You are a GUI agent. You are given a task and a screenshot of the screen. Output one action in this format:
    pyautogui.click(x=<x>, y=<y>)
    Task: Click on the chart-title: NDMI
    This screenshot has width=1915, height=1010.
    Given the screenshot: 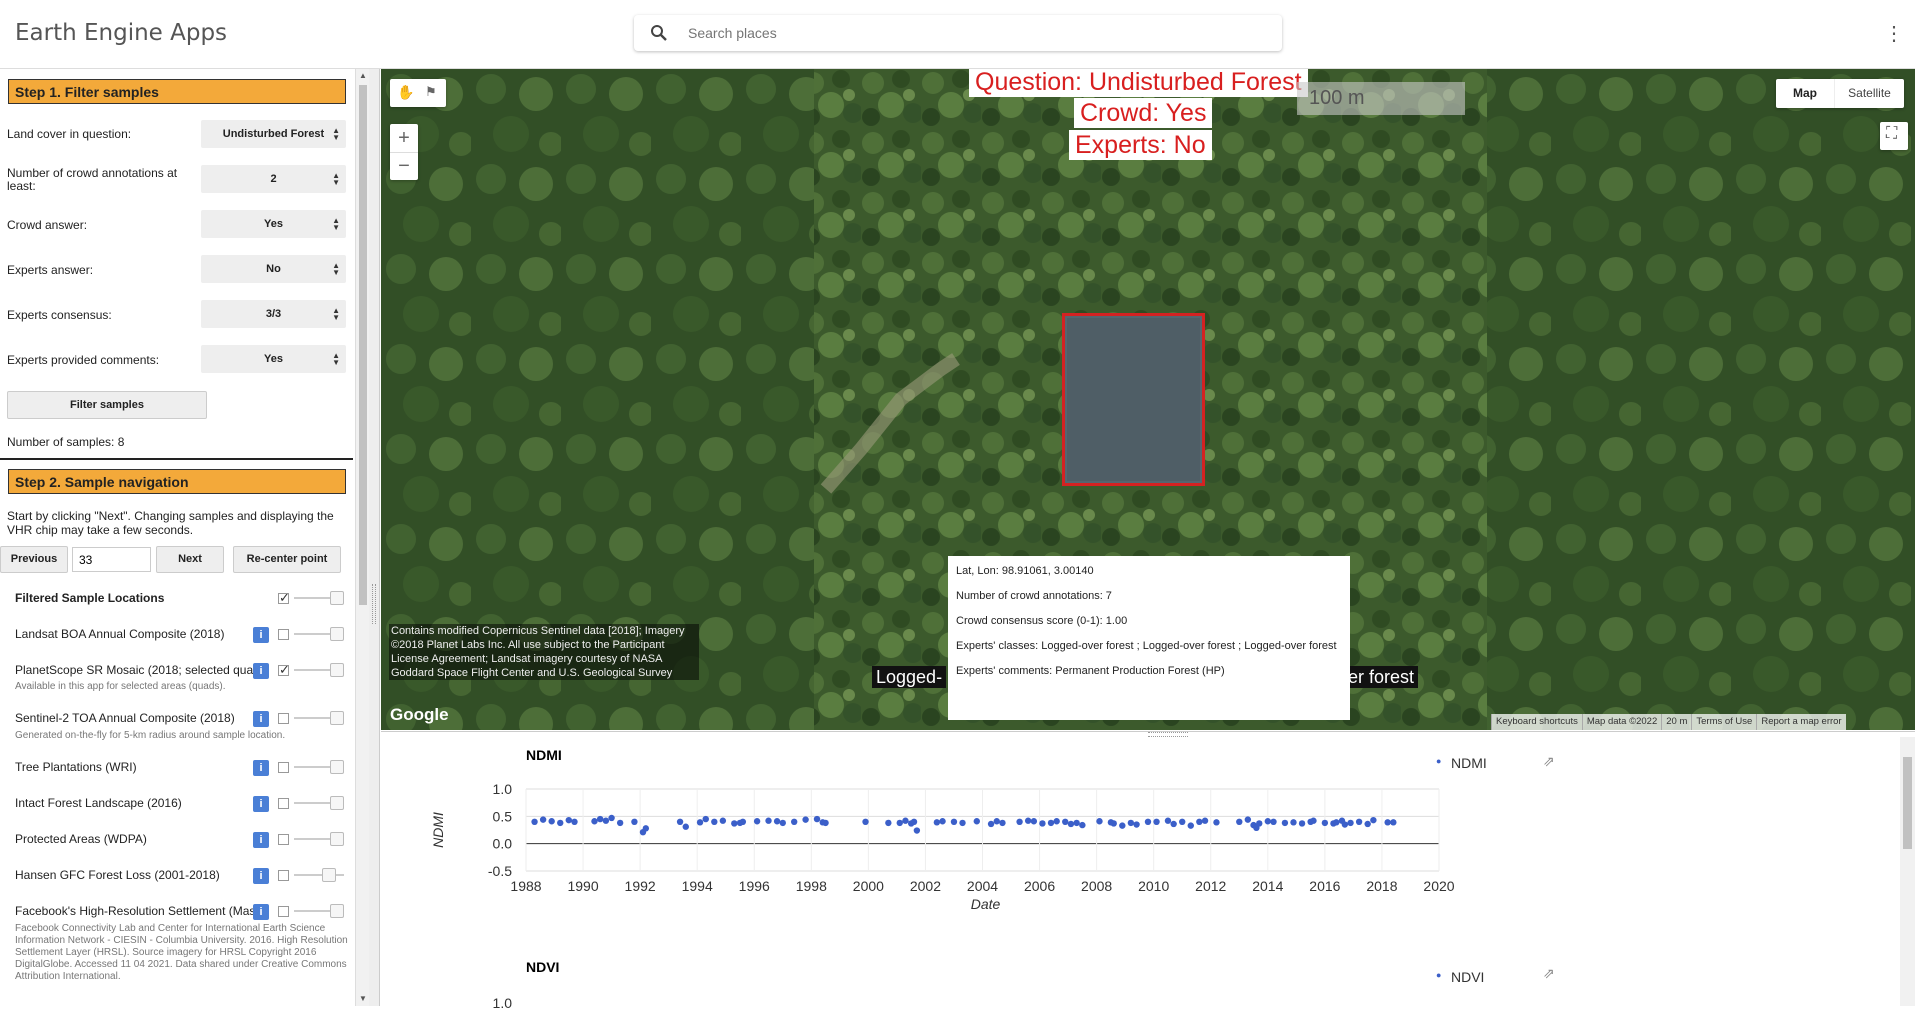 What is the action you would take?
    pyautogui.click(x=544, y=755)
    